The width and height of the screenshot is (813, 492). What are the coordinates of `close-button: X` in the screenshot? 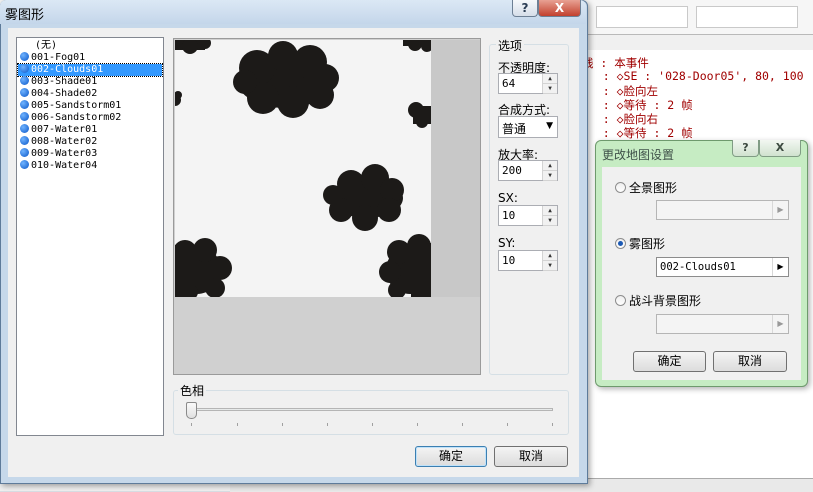 It's located at (559, 8).